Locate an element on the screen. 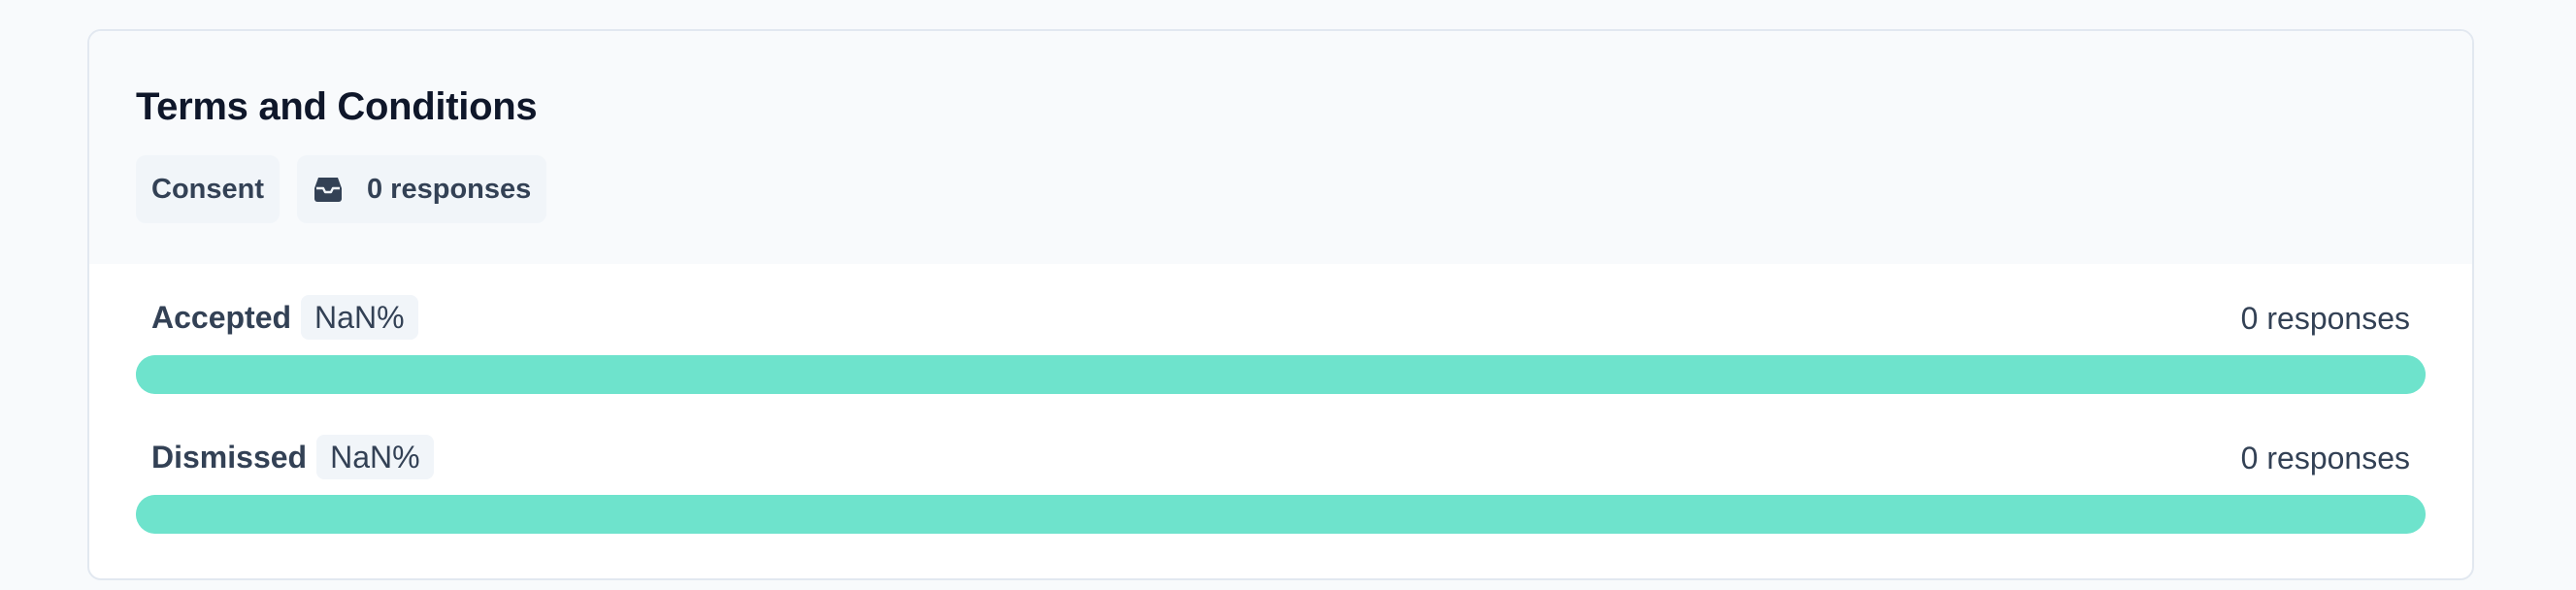  result-label: Accepted is located at coordinates (221, 317).